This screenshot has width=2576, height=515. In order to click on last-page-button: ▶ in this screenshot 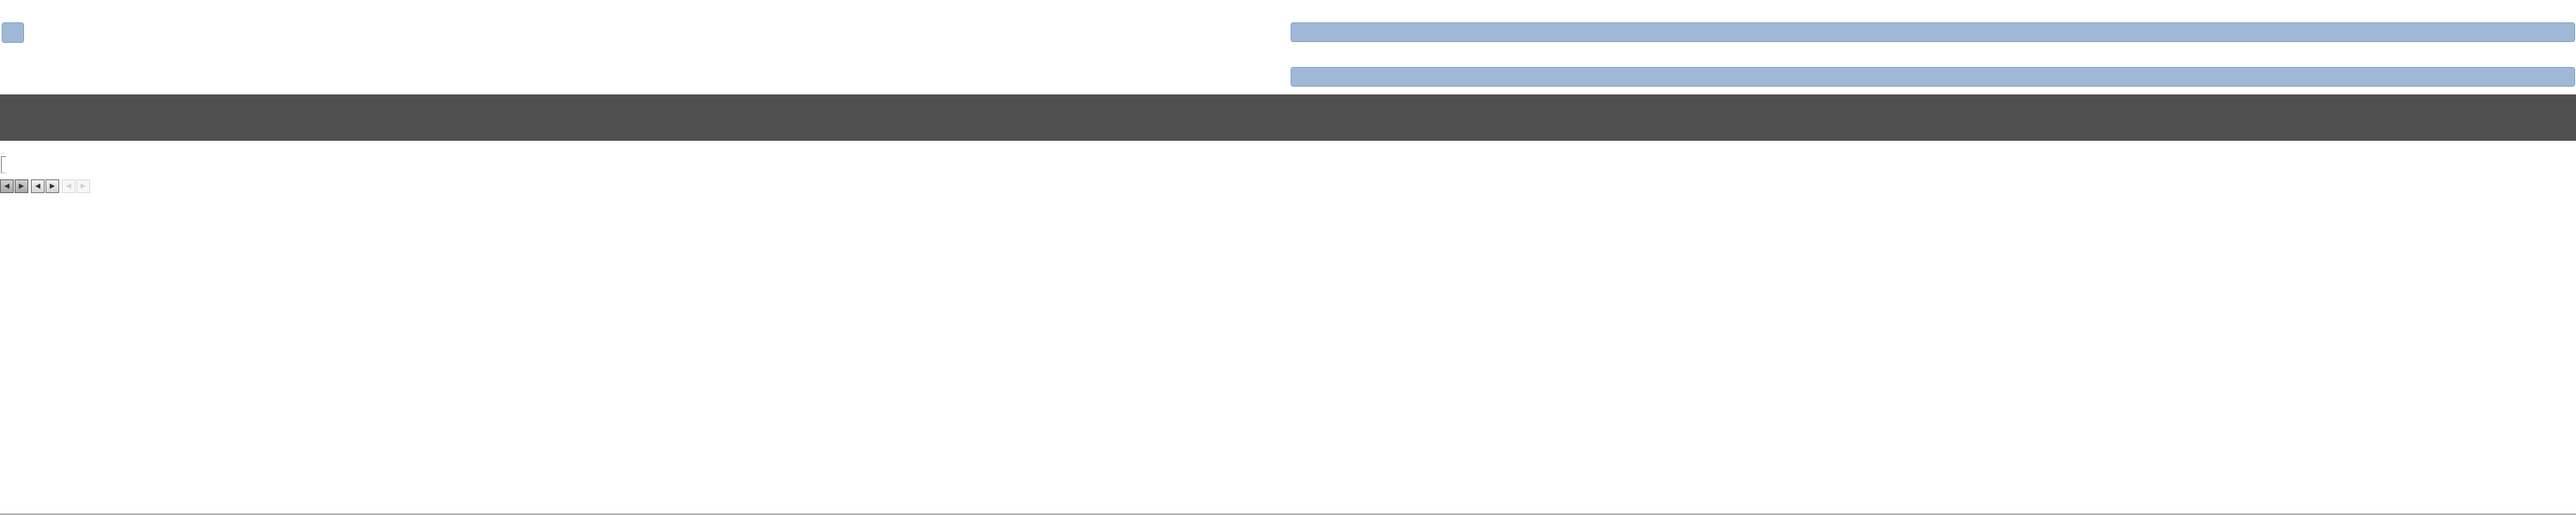, I will do `click(83, 186)`.